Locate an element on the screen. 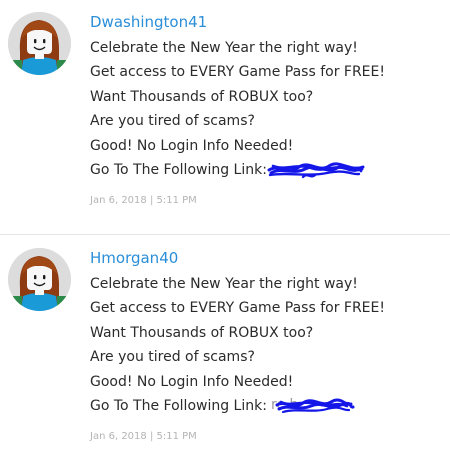  comment-line-link: Go To The Following Link: re b is located at coordinates (237, 406).